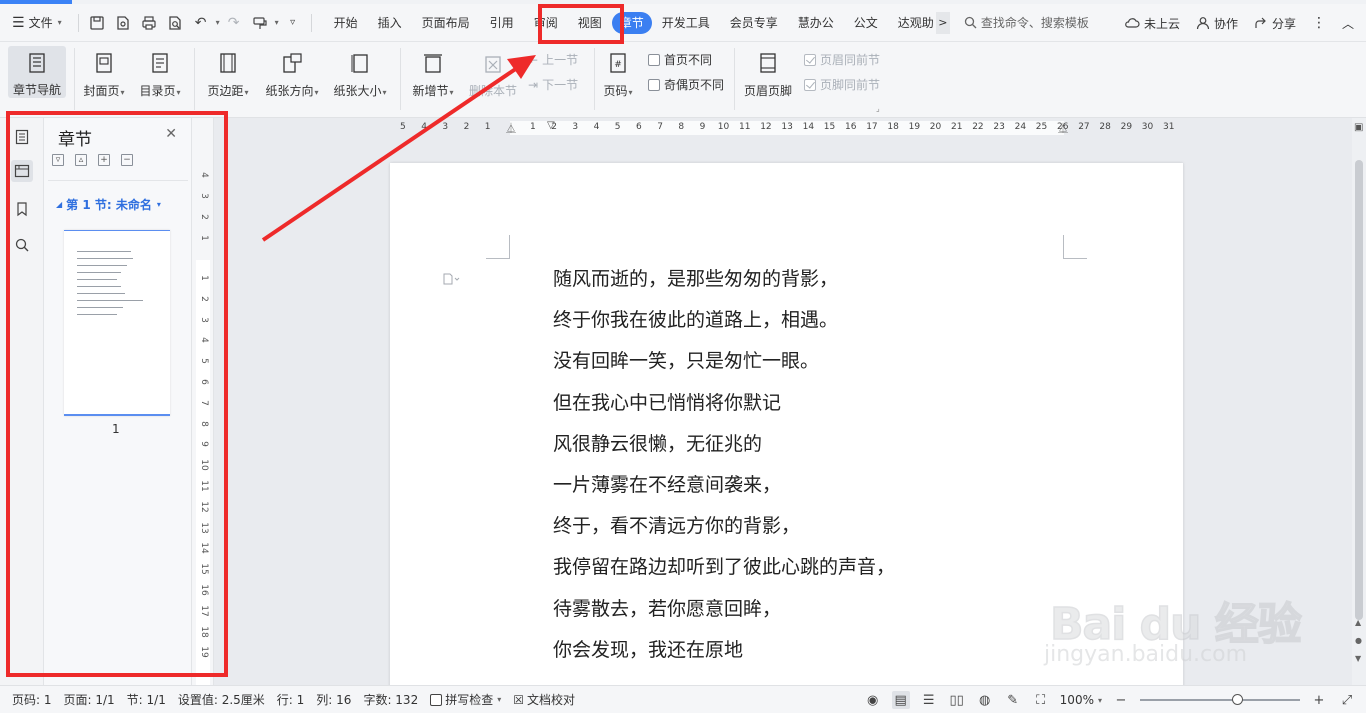 The image size is (1366, 713). What do you see at coordinates (433, 72) in the screenshot?
I see `new-section-button: 新增节▾` at bounding box center [433, 72].